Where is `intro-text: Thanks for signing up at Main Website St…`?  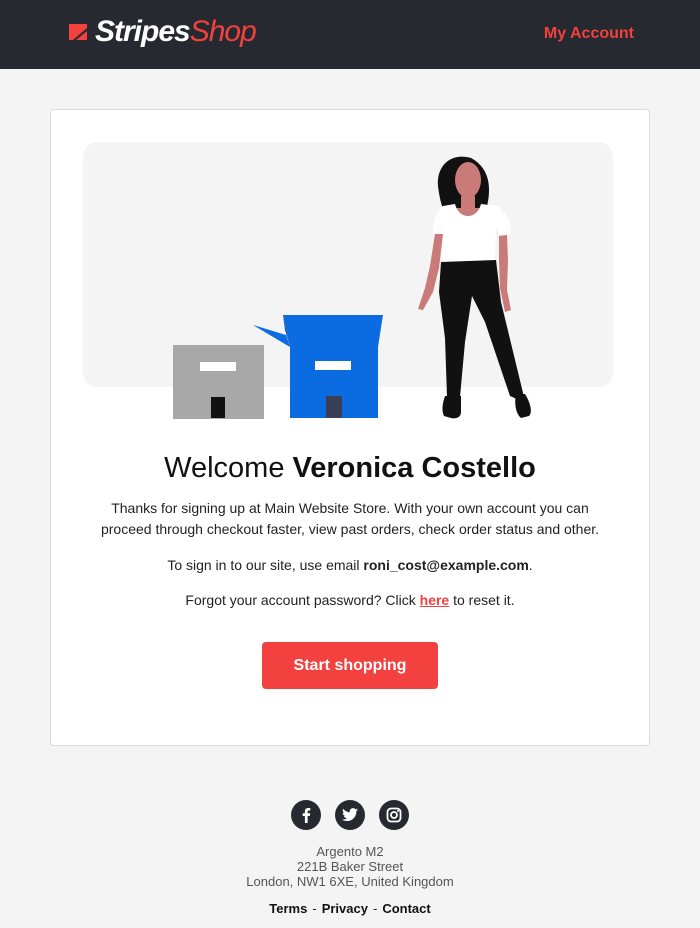
intro-text: Thanks for signing up at Main Website St… is located at coordinates (350, 518).